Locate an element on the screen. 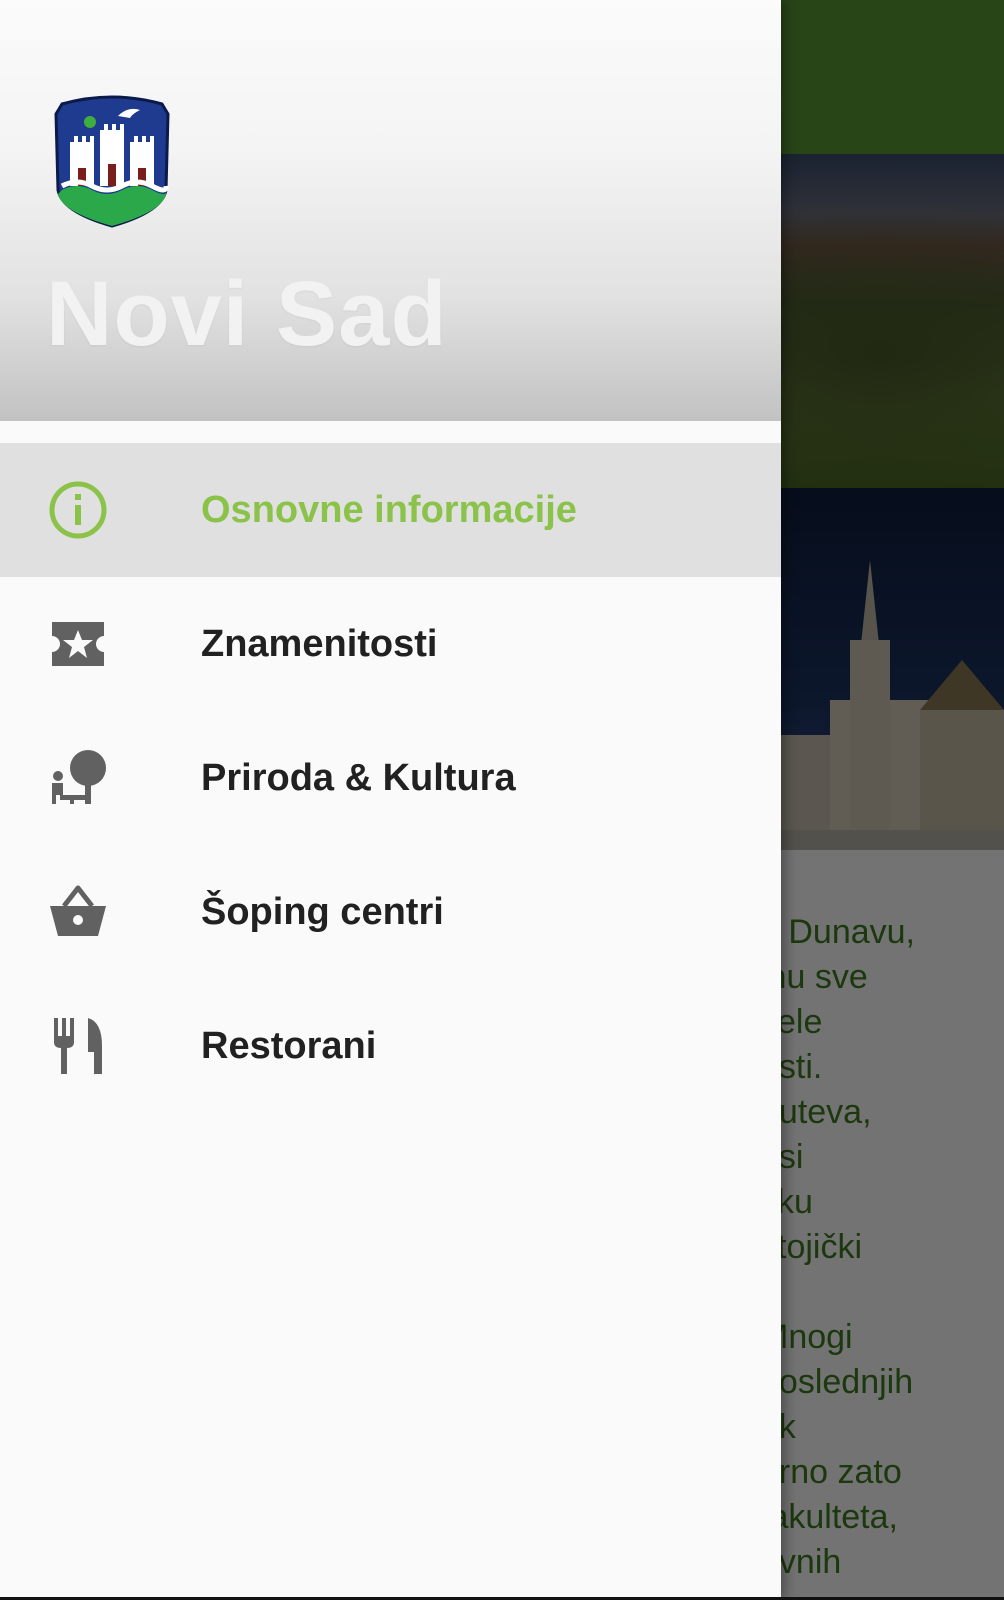 The height and width of the screenshot is (1600, 1004). restaurant-icon is located at coordinates (78, 1046).